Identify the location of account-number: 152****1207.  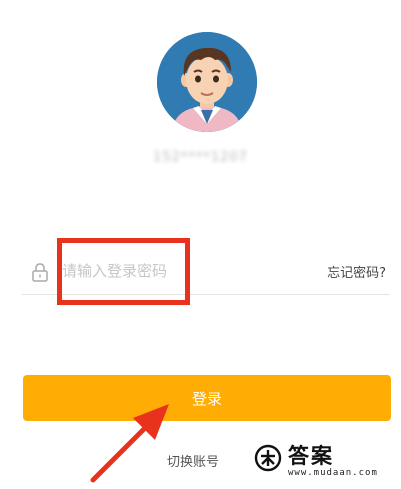
(200, 157).